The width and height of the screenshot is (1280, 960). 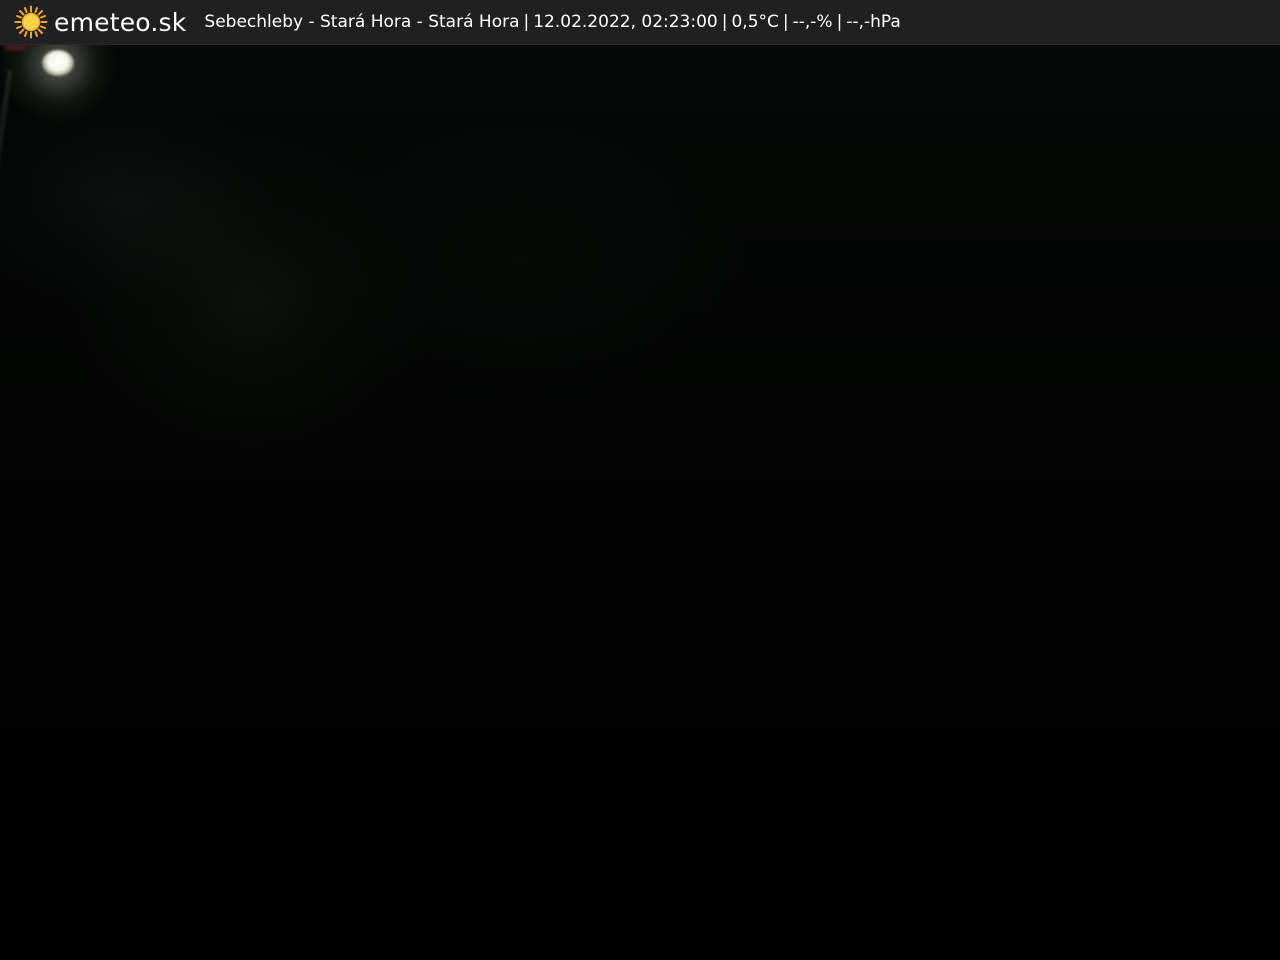 I want to click on datetime-text: 12.02.2022, 02:23:00, so click(x=625, y=22).